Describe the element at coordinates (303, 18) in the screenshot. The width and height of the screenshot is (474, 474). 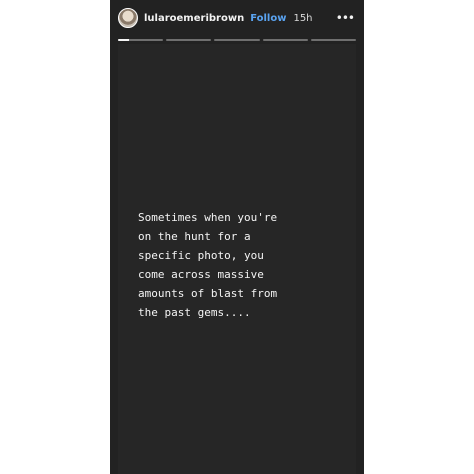
I see `story-timestamp: 15h` at that location.